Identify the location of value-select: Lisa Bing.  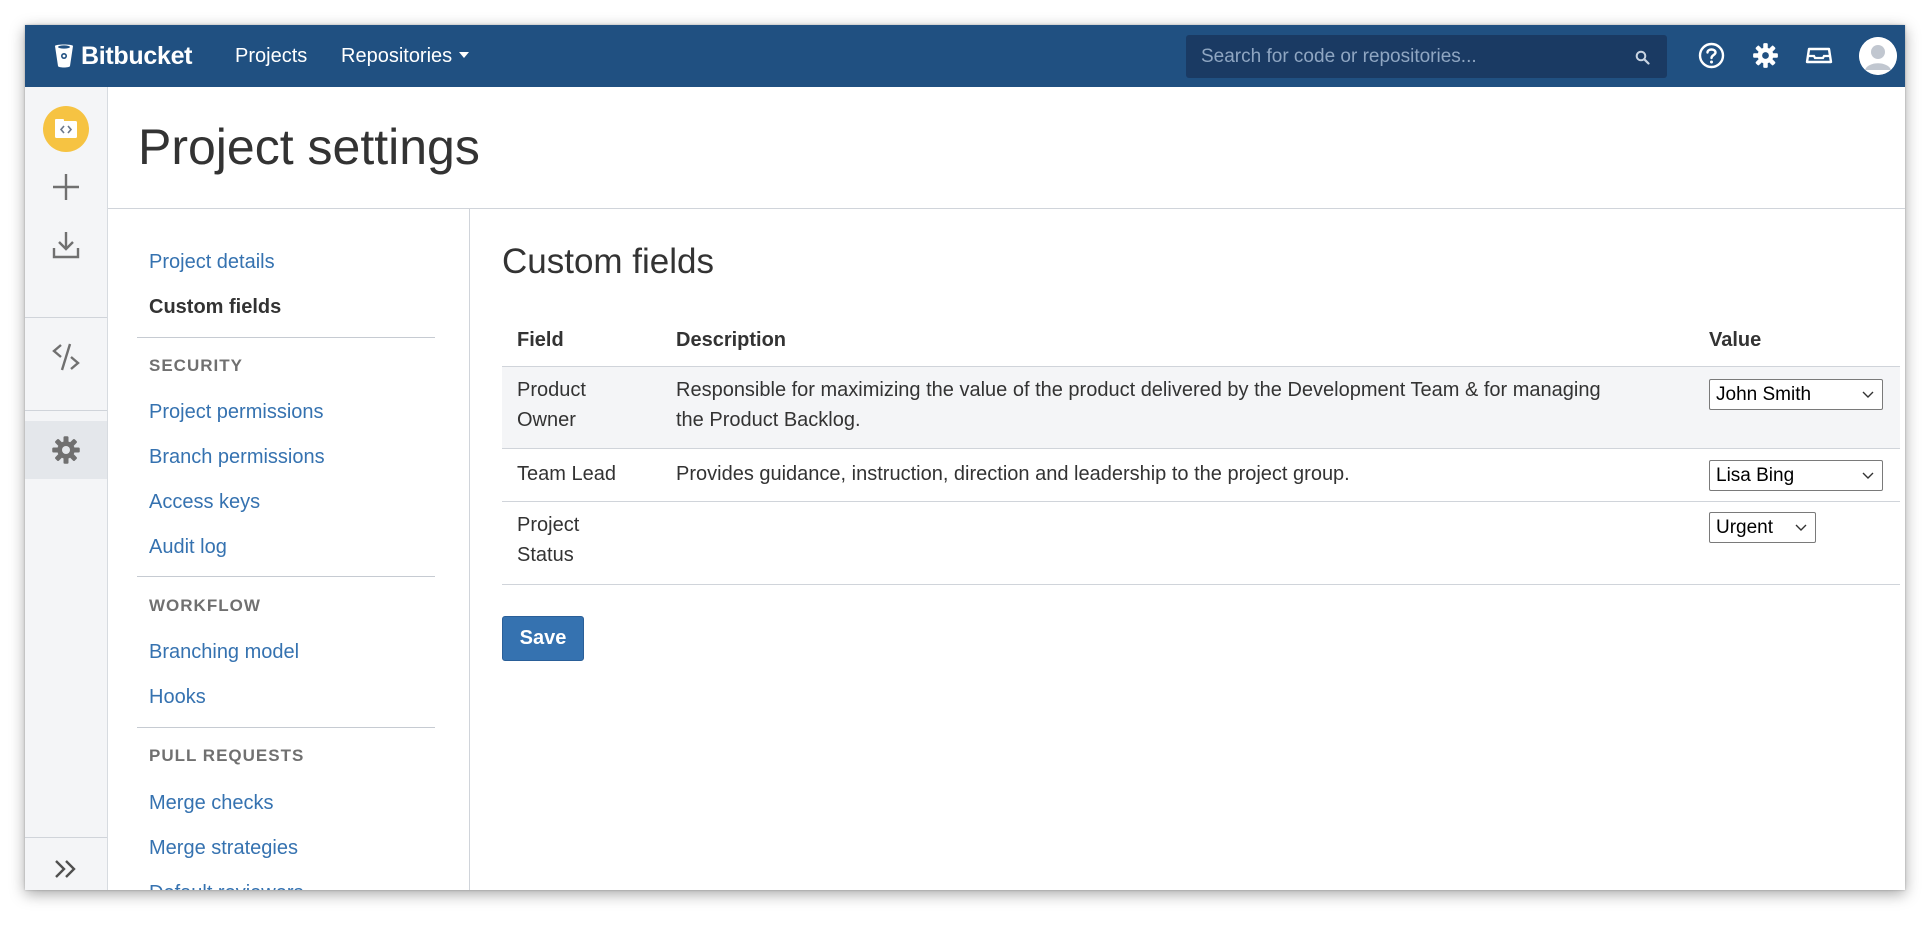
(1796, 475).